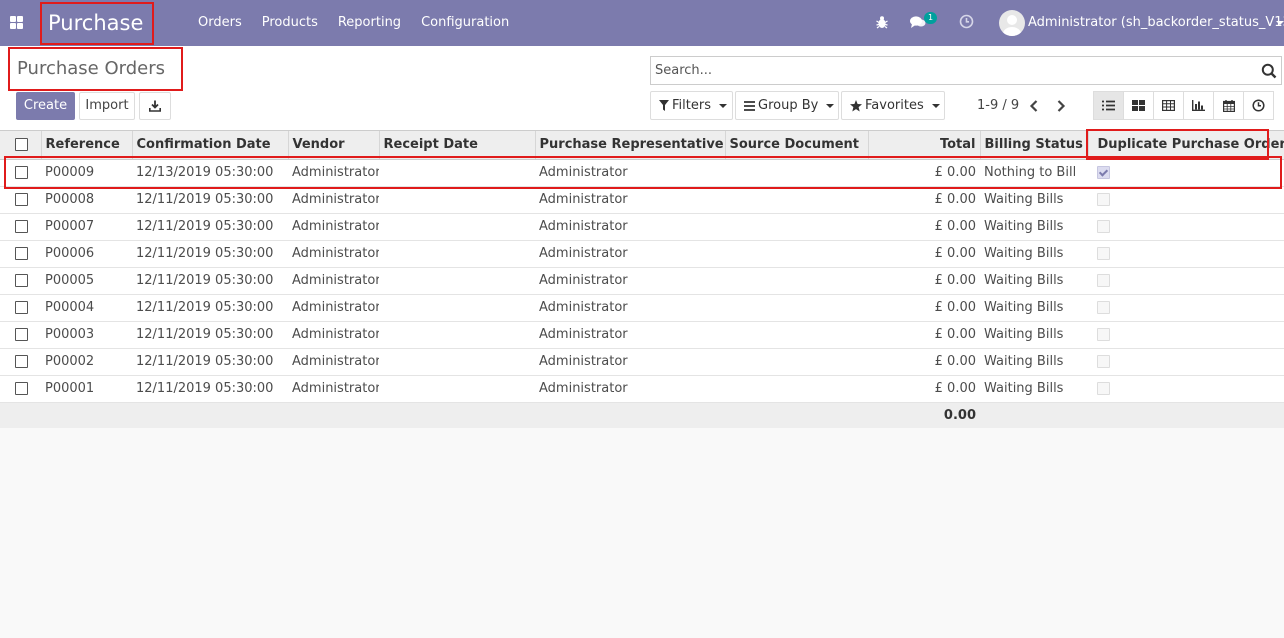 The image size is (1284, 638). I want to click on clock-icon, so click(966, 21).